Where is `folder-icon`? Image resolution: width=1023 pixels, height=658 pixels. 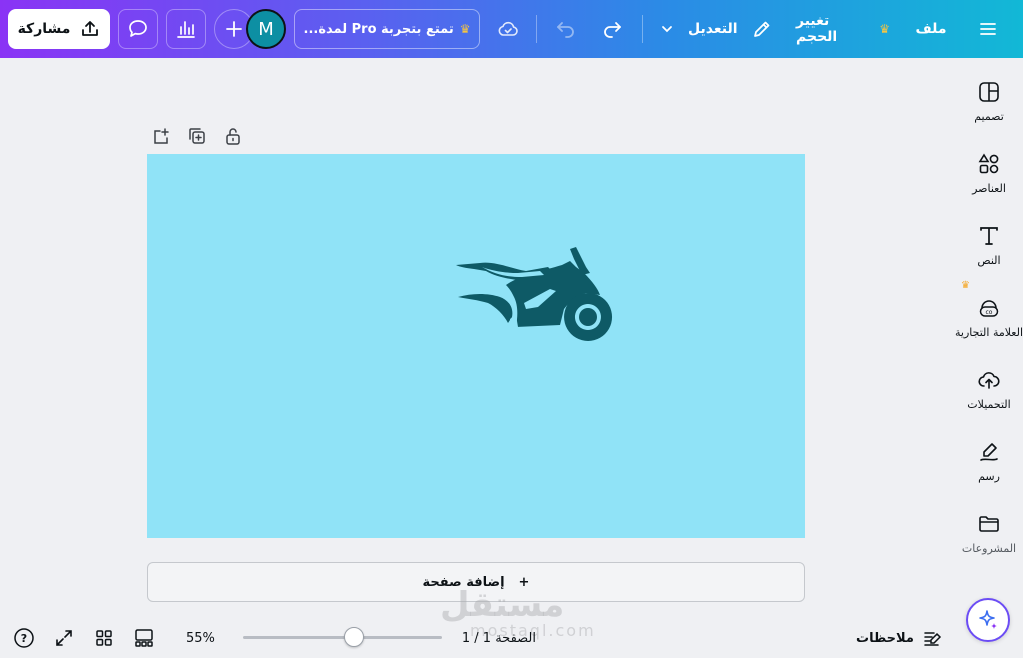 folder-icon is located at coordinates (989, 524).